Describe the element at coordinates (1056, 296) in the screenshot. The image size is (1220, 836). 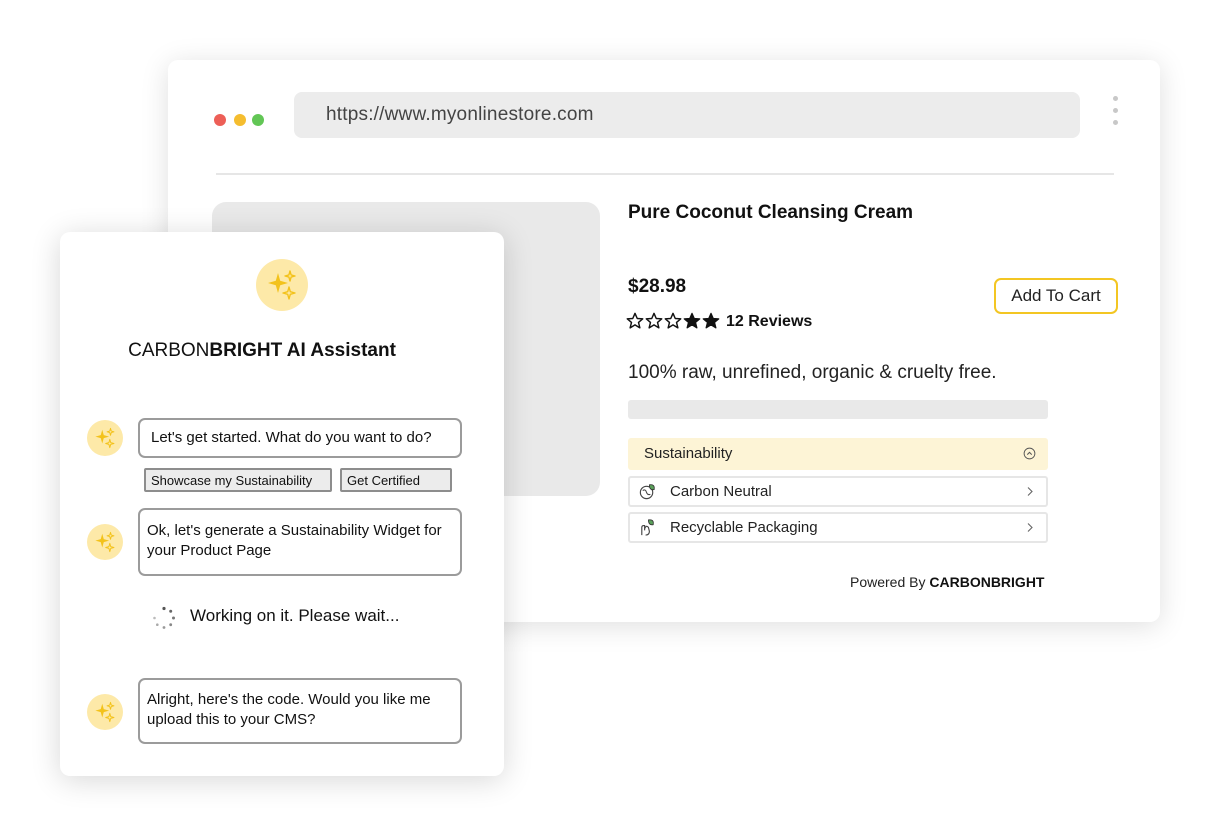
I see `add-to-cart-button: Add To Cart` at that location.